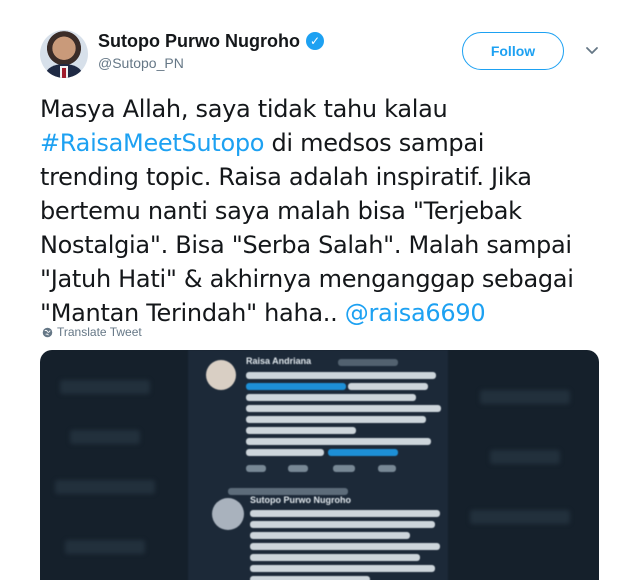  I want to click on globe-icon, so click(47, 332).